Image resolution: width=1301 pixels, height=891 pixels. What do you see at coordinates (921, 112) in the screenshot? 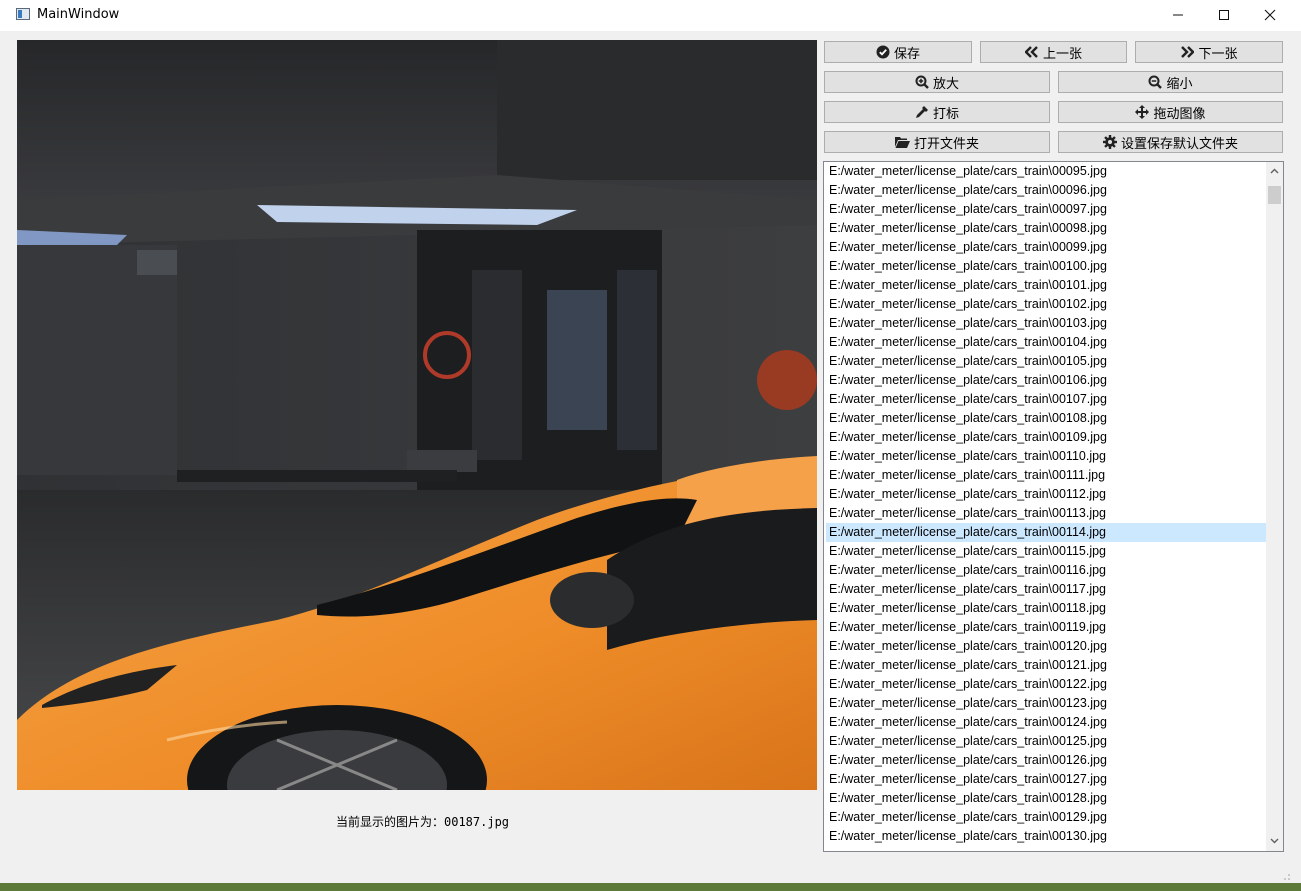
I see `eyedropper-icon` at bounding box center [921, 112].